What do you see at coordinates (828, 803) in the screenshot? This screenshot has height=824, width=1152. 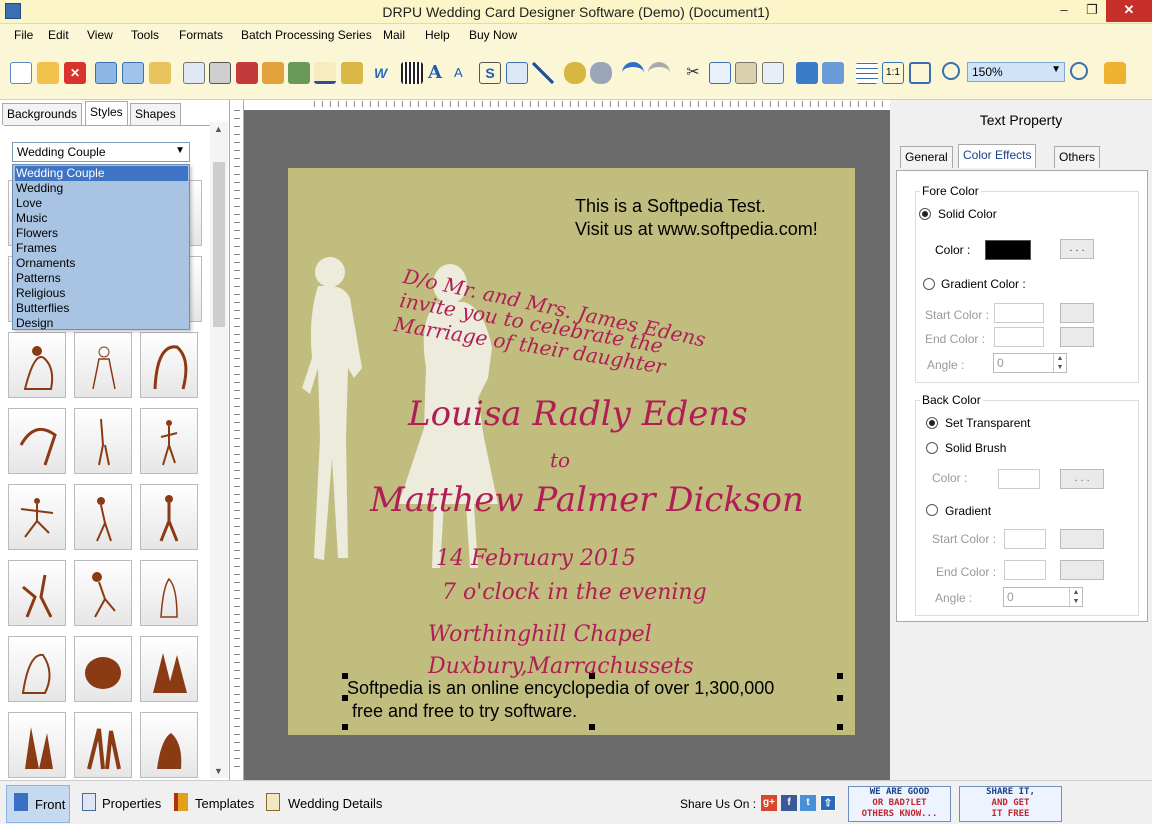 I see `share-icon: ⇧` at bounding box center [828, 803].